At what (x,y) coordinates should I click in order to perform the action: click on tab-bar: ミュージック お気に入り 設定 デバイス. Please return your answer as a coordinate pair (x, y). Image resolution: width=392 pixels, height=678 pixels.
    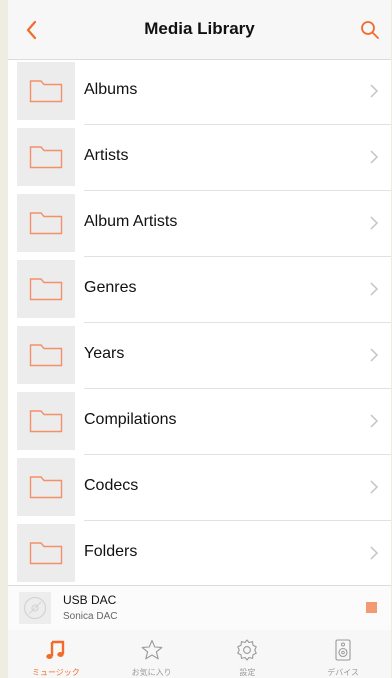
    Looking at the image, I should click on (199, 654).